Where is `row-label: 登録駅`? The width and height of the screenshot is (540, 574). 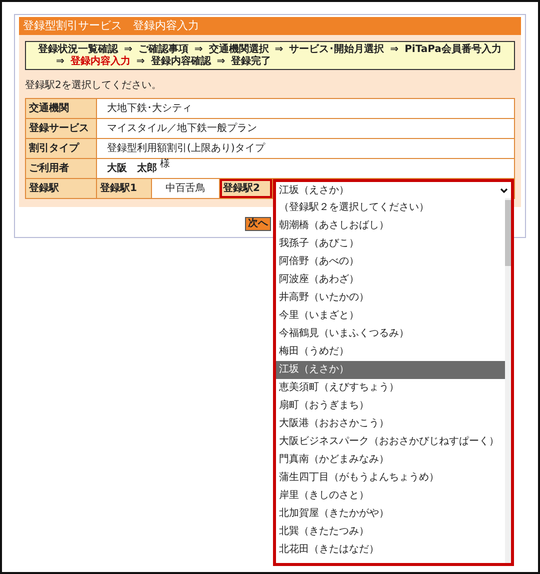 row-label: 登録駅 is located at coordinates (61, 188).